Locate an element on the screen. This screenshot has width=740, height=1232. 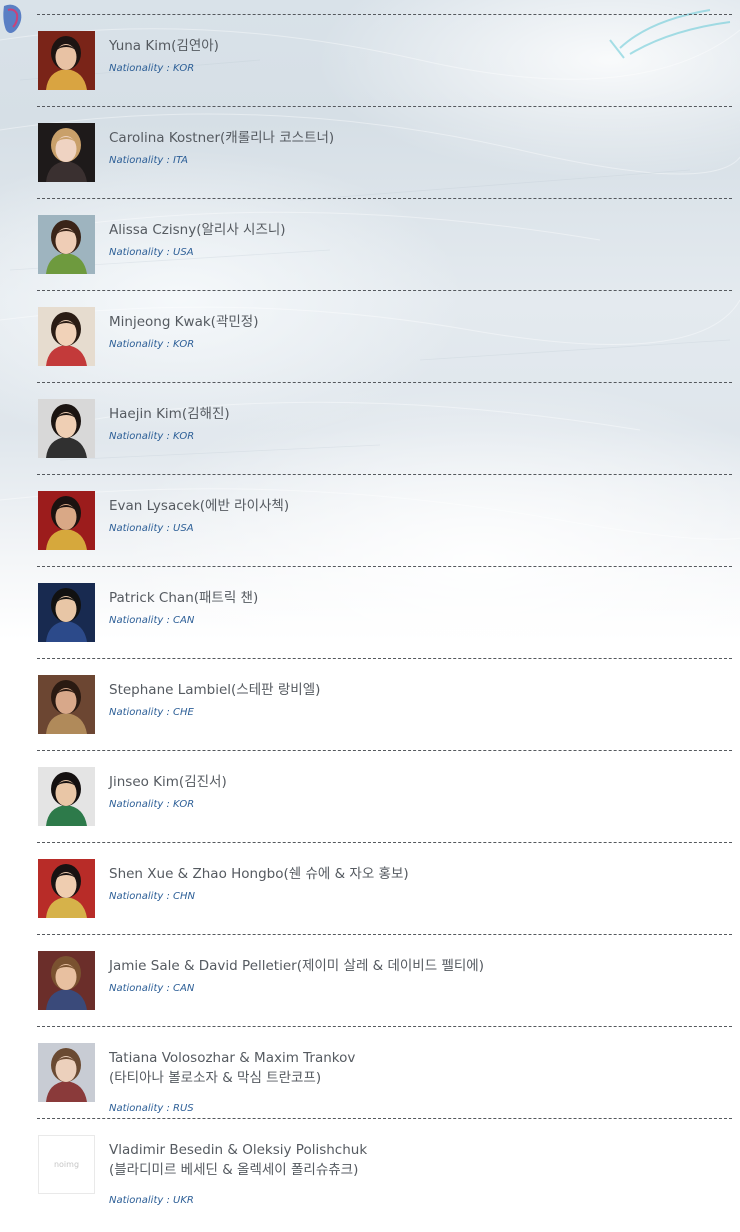
skater-photo-placeholder: noimg is located at coordinates (66, 1164).